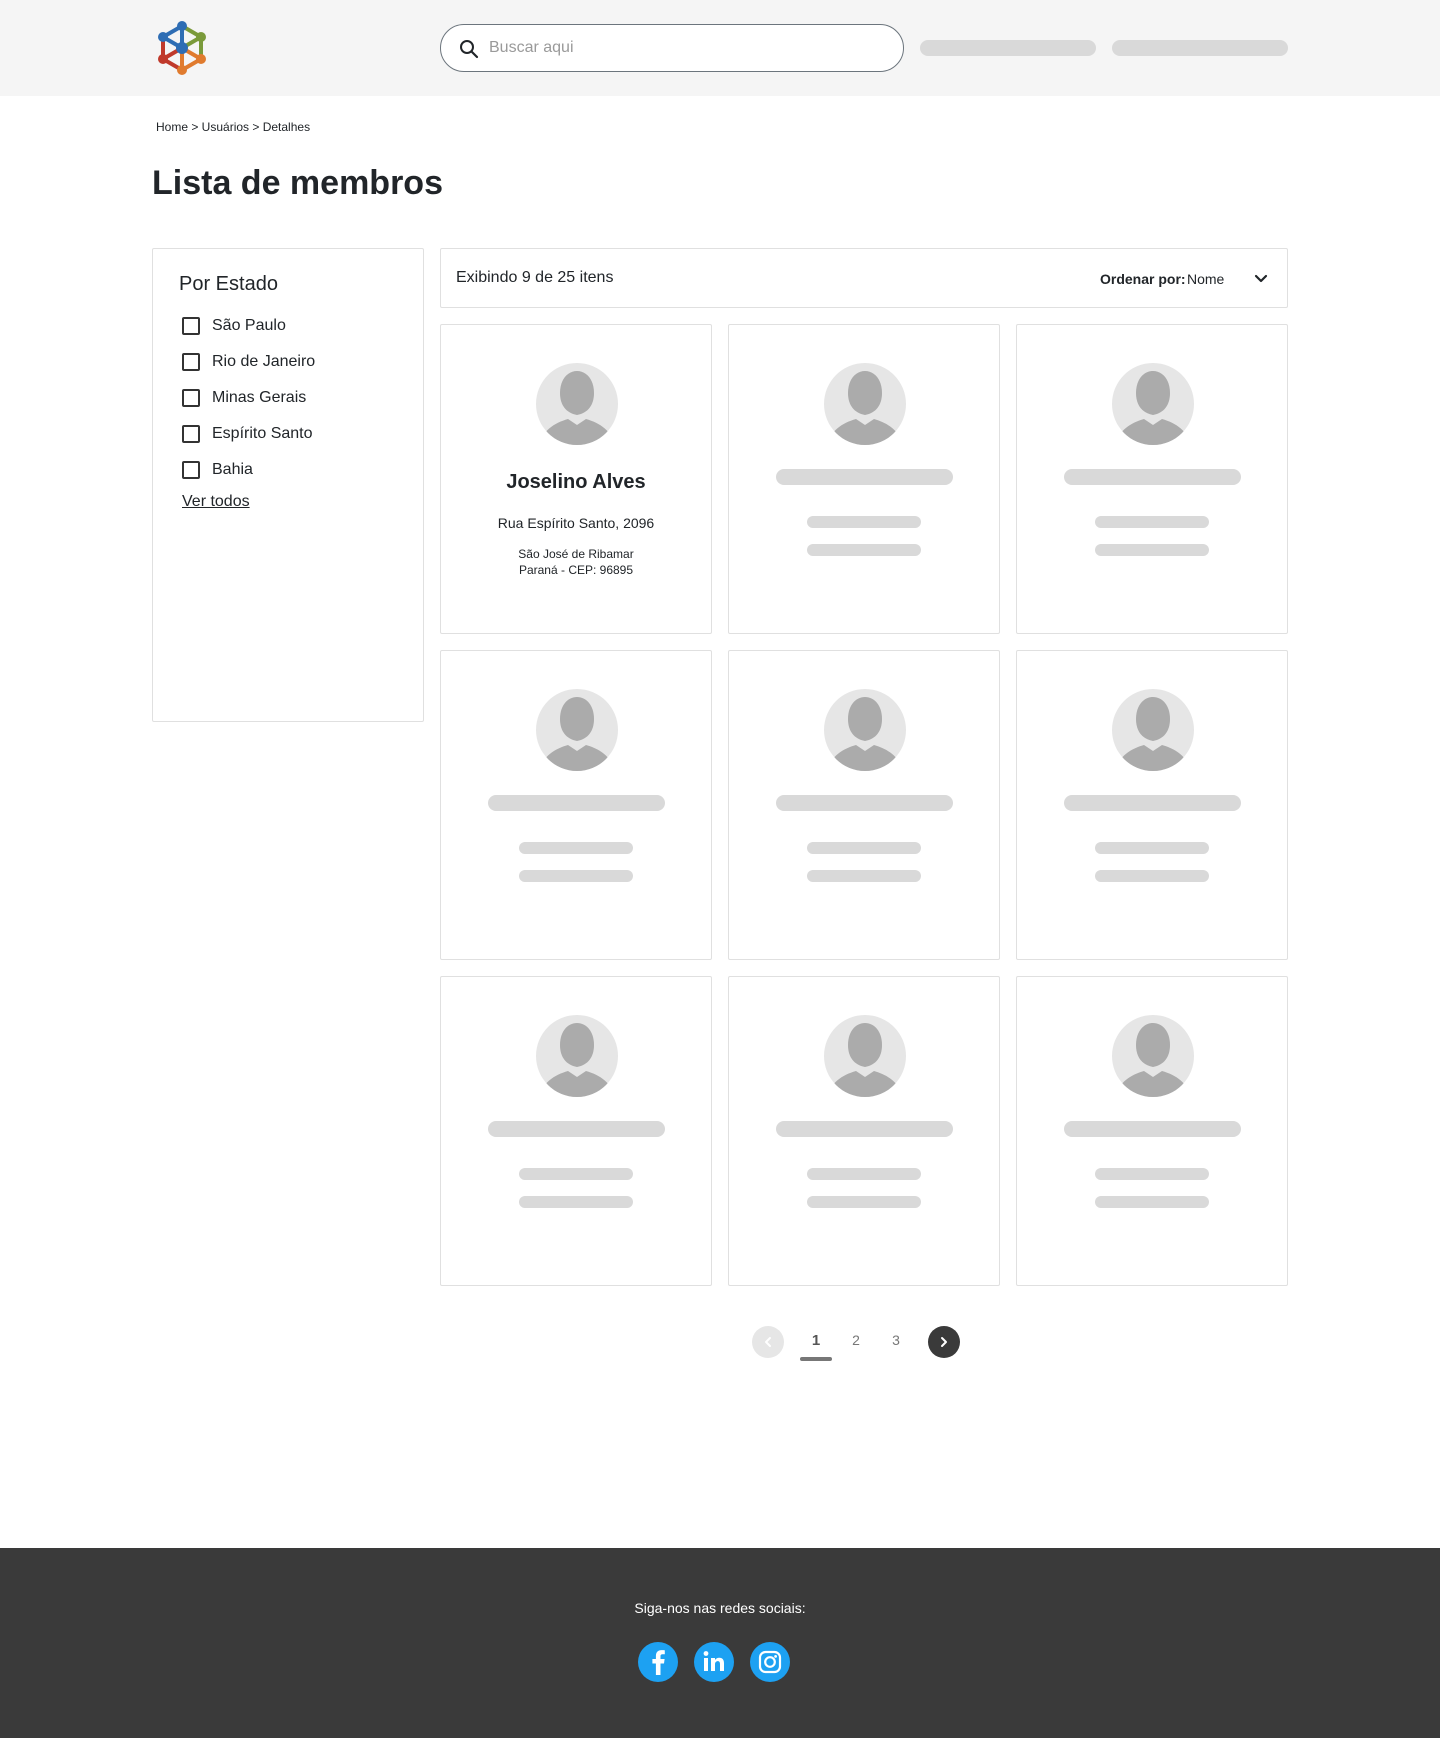 Image resolution: width=1440 pixels, height=1738 pixels. What do you see at coordinates (232, 469) in the screenshot?
I see `filter-option-label: Bahia` at bounding box center [232, 469].